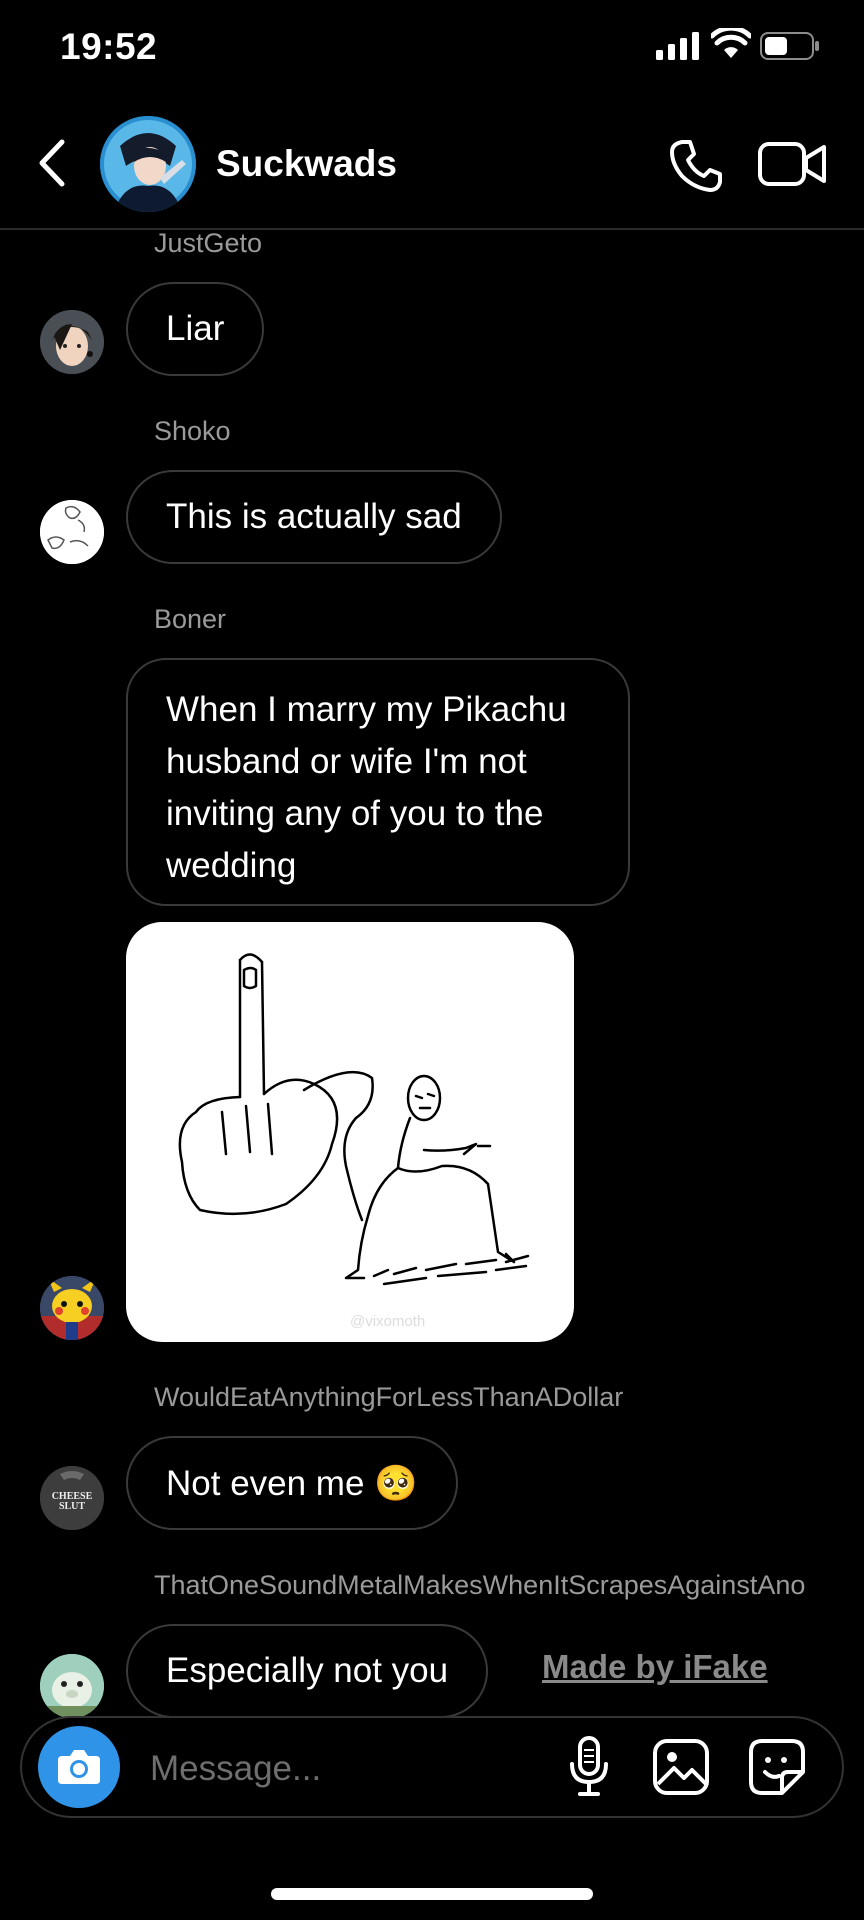  I want to click on group-avatar, so click(148, 164).